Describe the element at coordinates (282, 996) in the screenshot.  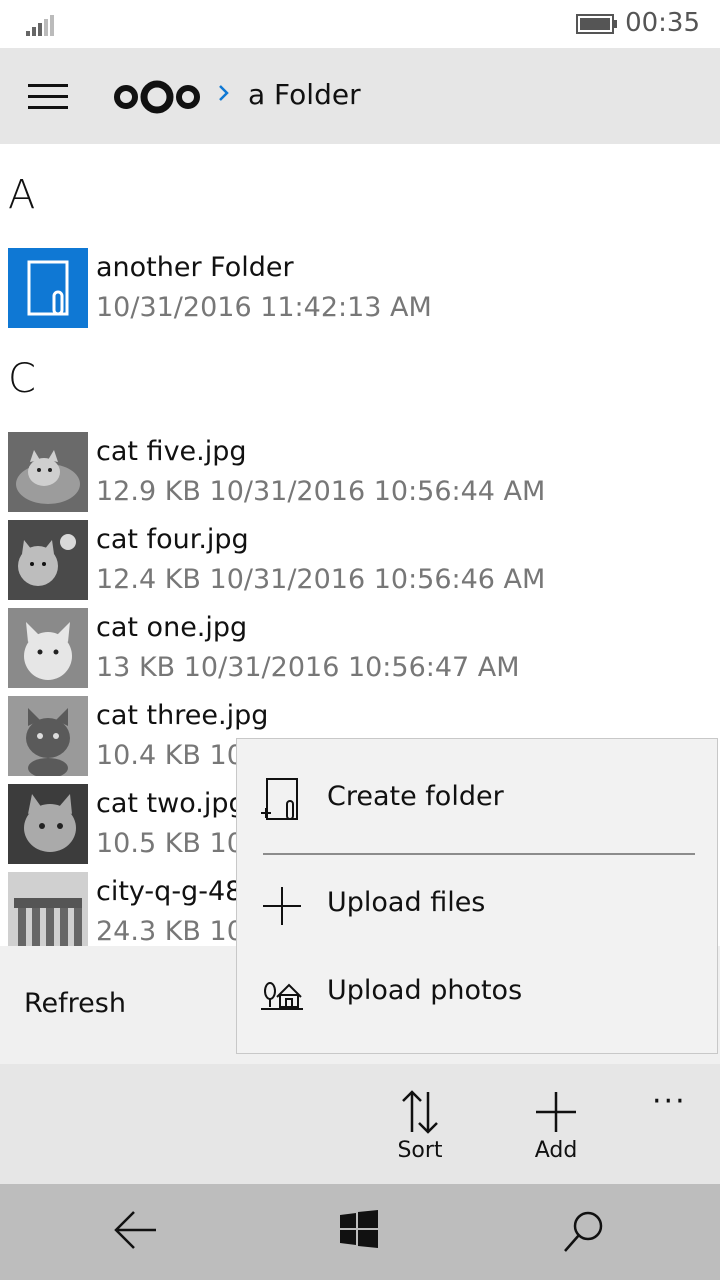
I see `photo-landscape-icon` at that location.